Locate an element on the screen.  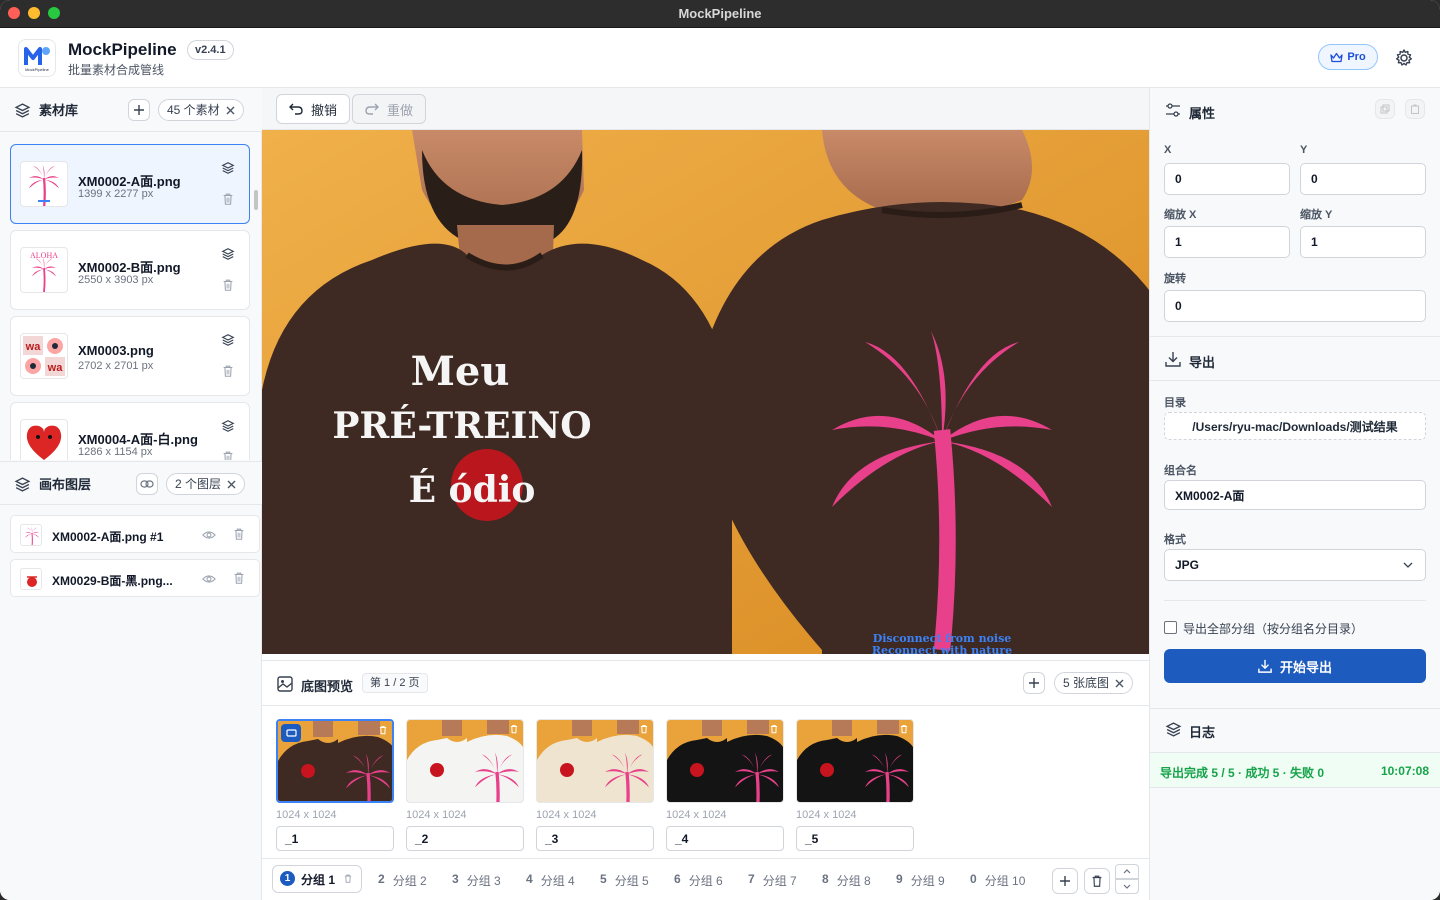
y-input: 0 is located at coordinates (1363, 179).